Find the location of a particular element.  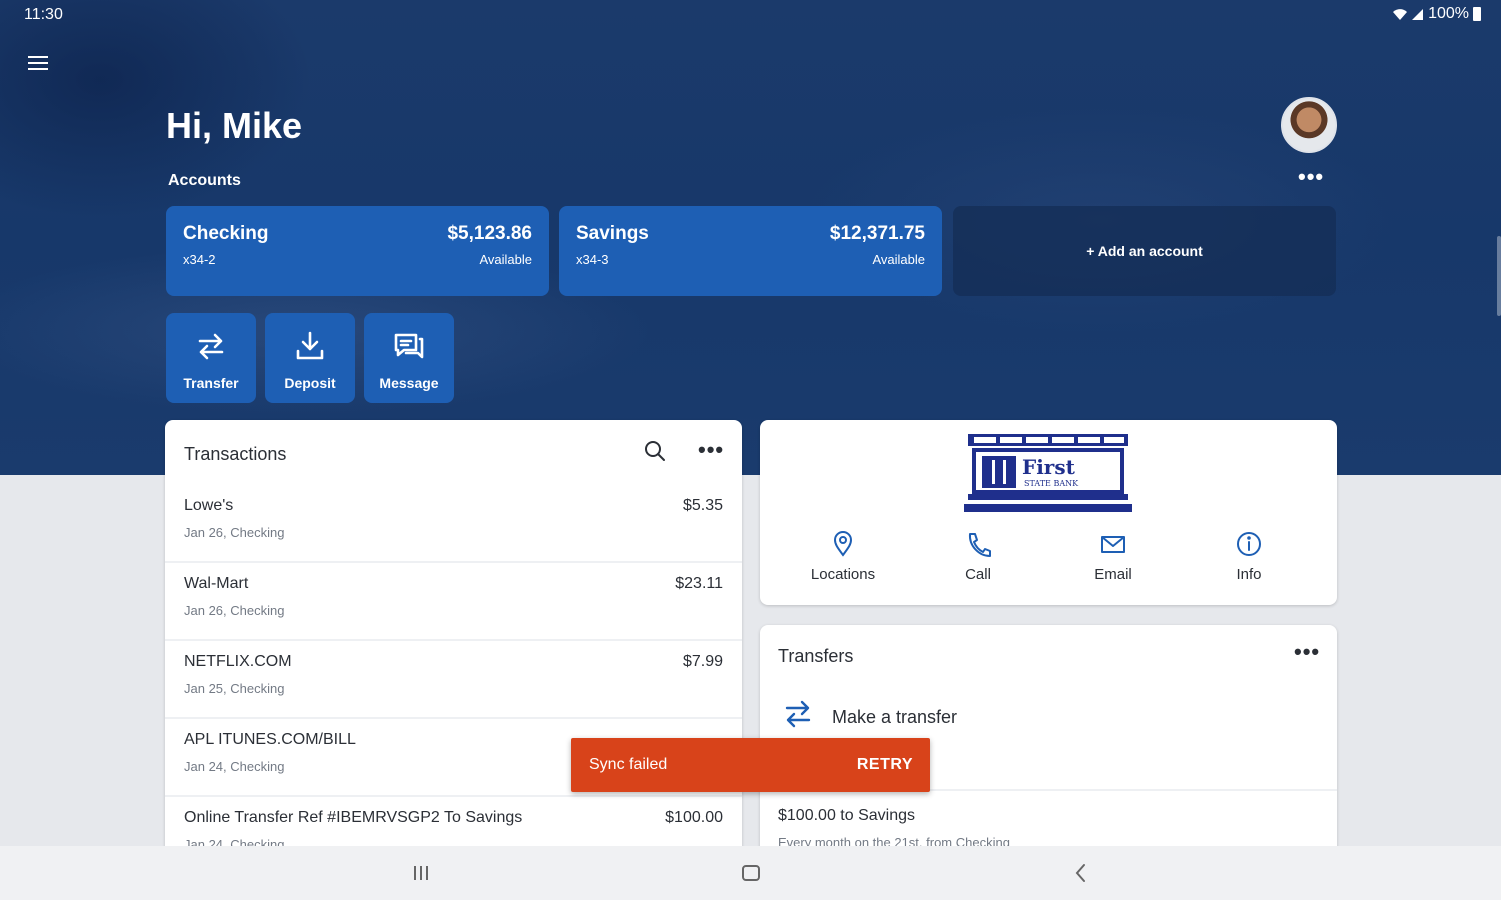

account-name: Savings is located at coordinates (612, 233).